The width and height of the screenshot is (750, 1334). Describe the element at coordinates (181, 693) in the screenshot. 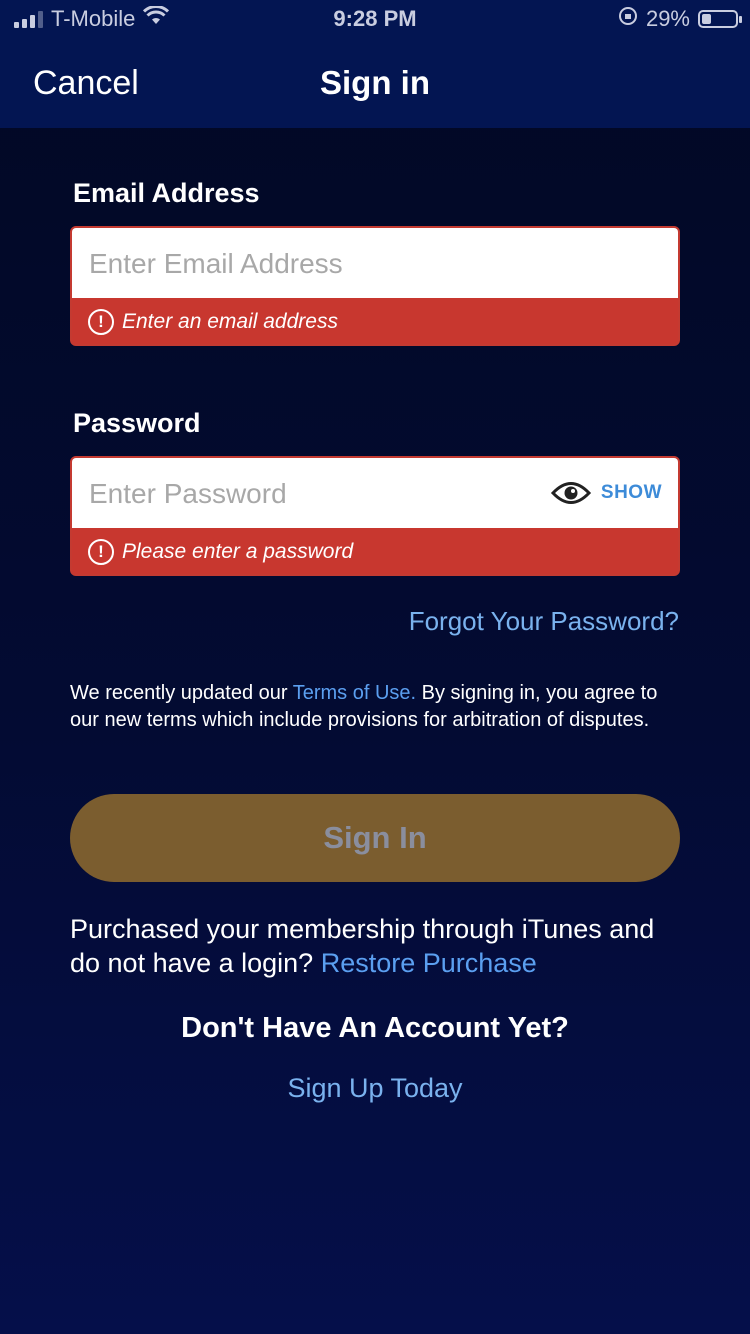

I see `terms-prefix: We recently updated our` at that location.